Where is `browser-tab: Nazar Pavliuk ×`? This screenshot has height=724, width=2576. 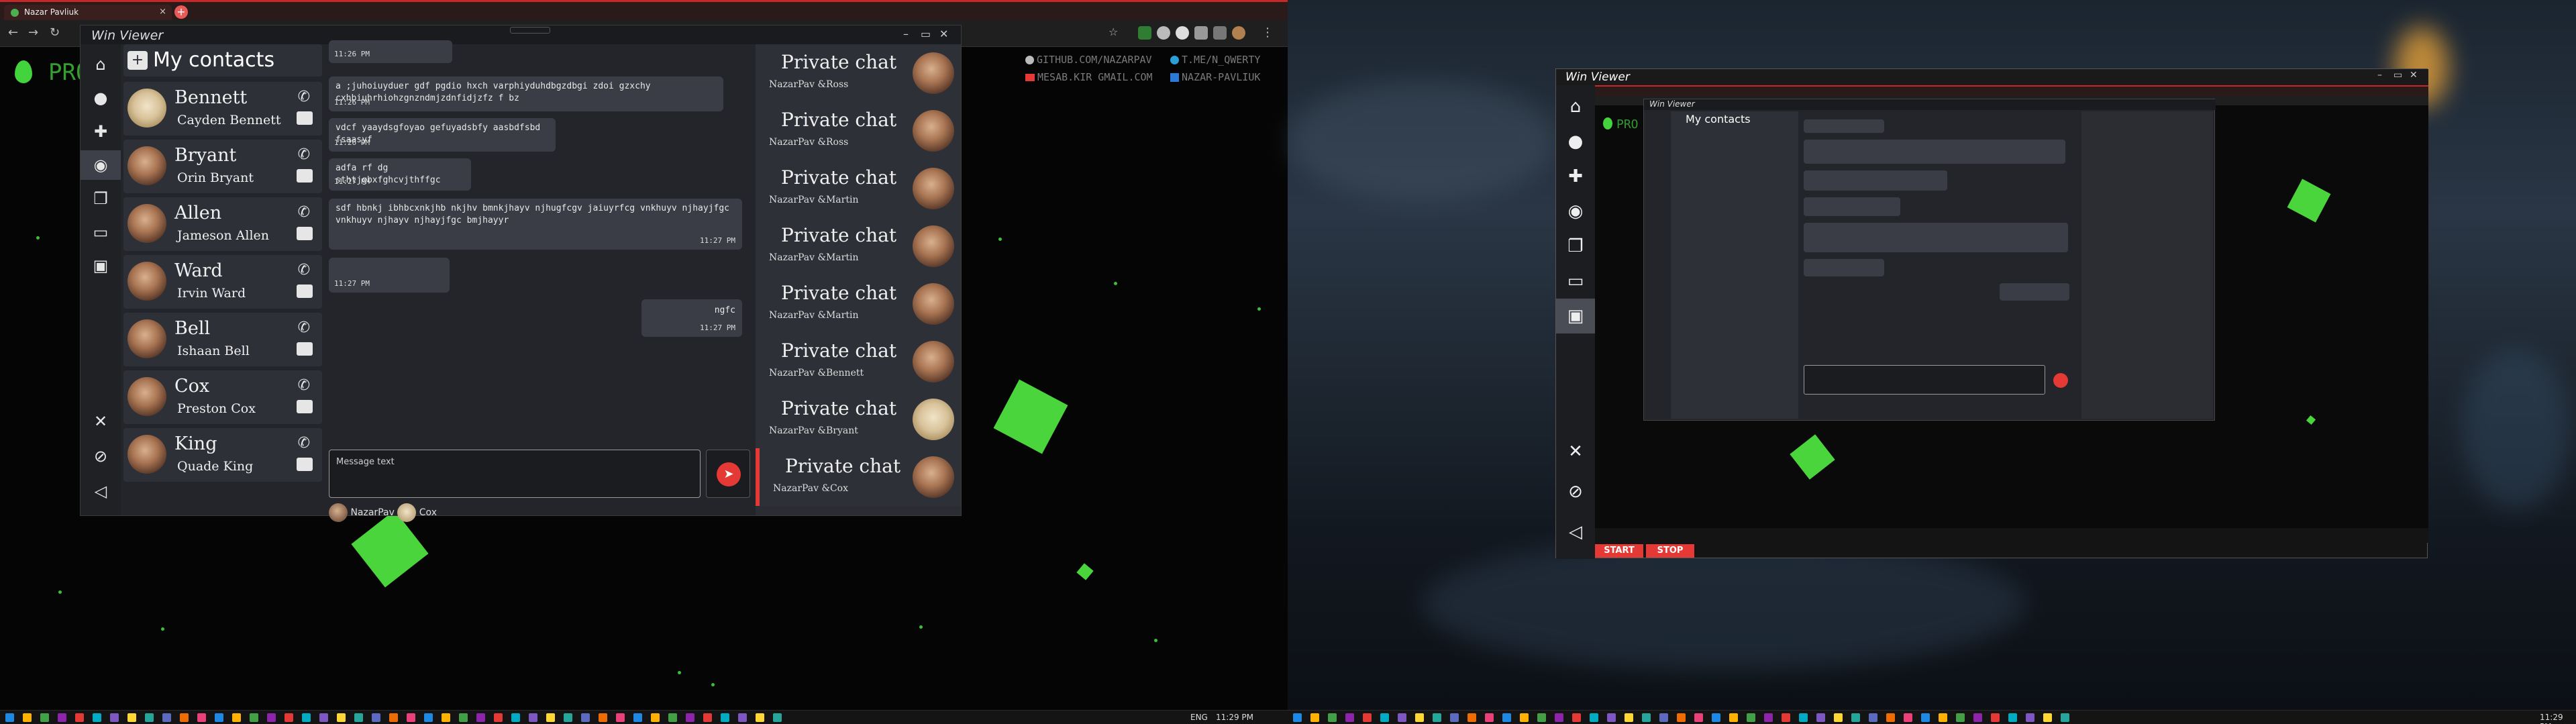 browser-tab: Nazar Pavliuk × is located at coordinates (88, 12).